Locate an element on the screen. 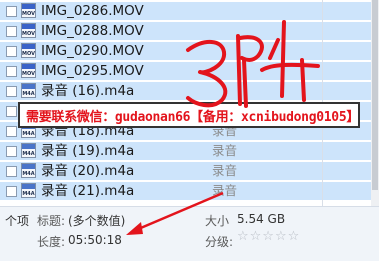 This screenshot has height=261, width=379. title-label: 标题: is located at coordinates (51, 221).